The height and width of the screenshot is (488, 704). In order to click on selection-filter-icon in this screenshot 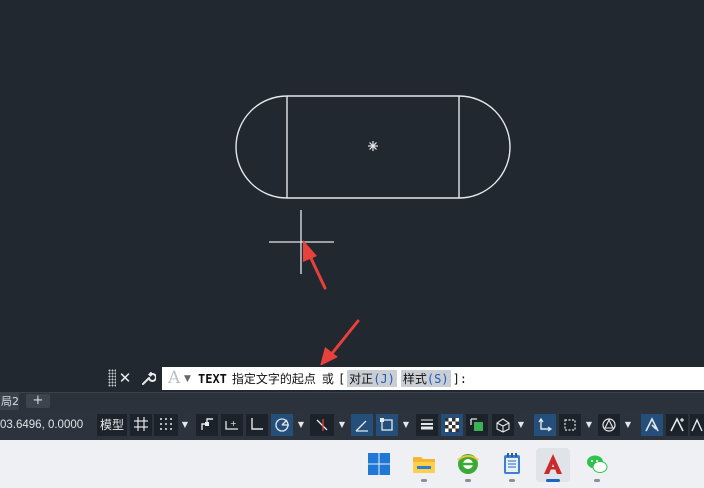, I will do `click(570, 425)`.